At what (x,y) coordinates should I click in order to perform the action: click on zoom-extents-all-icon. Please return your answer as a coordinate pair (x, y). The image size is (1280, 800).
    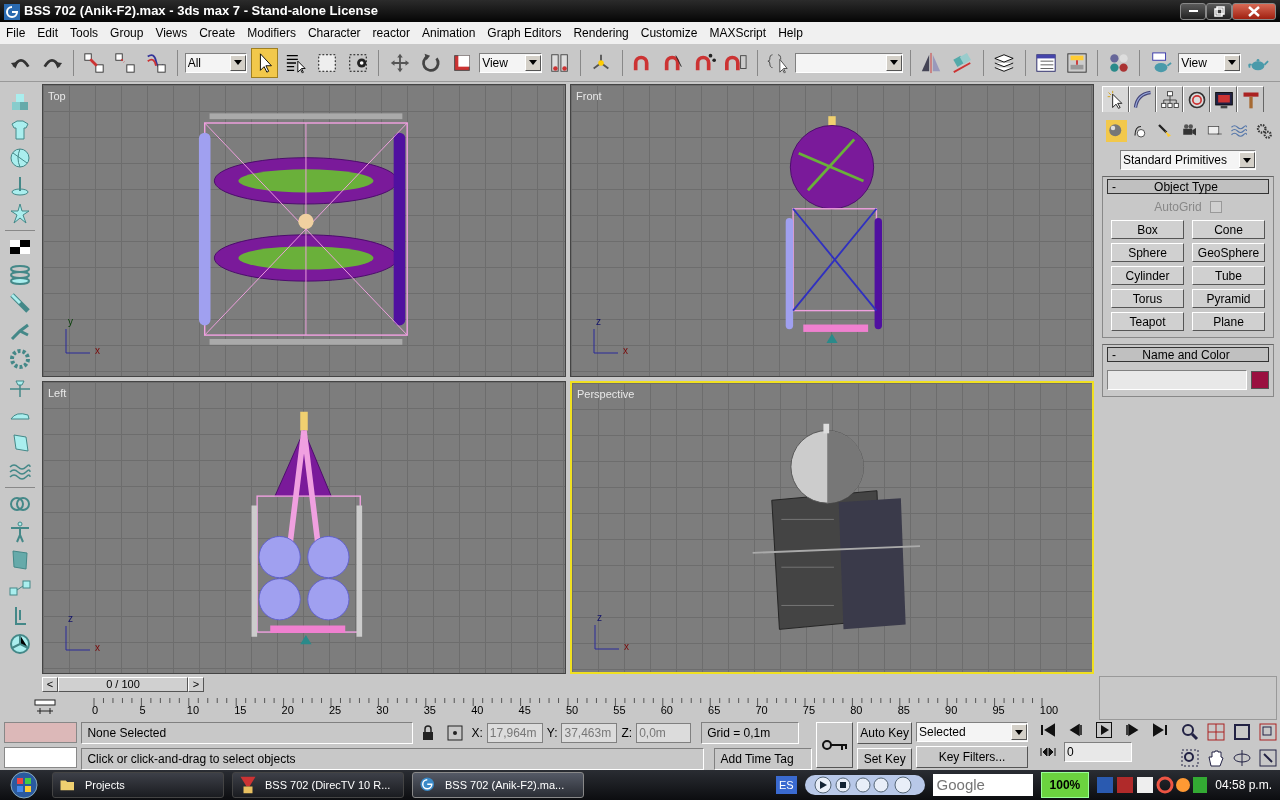
    Looking at the image, I should click on (1268, 732).